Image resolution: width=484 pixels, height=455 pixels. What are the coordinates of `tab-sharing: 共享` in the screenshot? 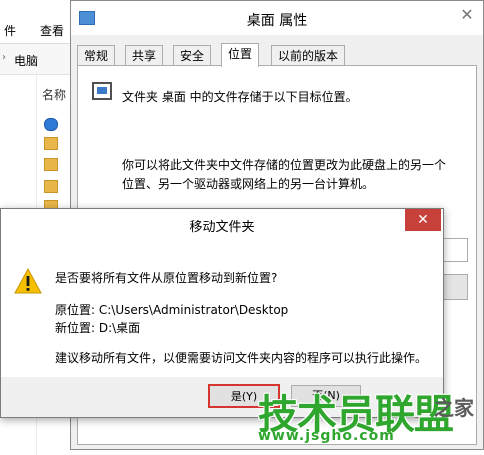 It's located at (144, 55).